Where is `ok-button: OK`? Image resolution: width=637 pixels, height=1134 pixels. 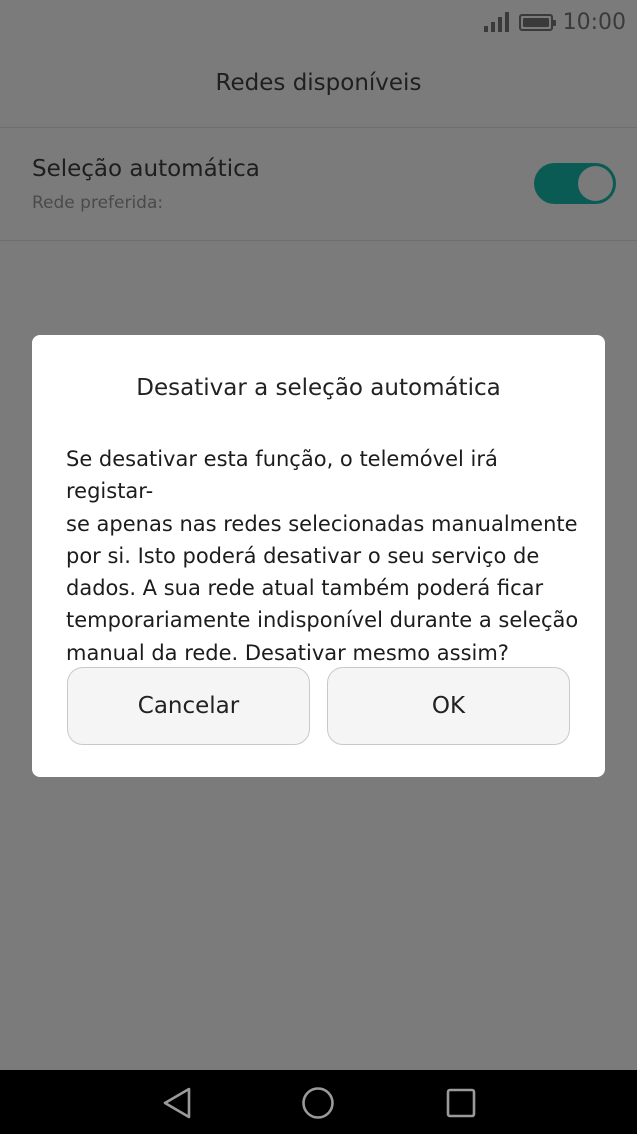 ok-button: OK is located at coordinates (448, 706).